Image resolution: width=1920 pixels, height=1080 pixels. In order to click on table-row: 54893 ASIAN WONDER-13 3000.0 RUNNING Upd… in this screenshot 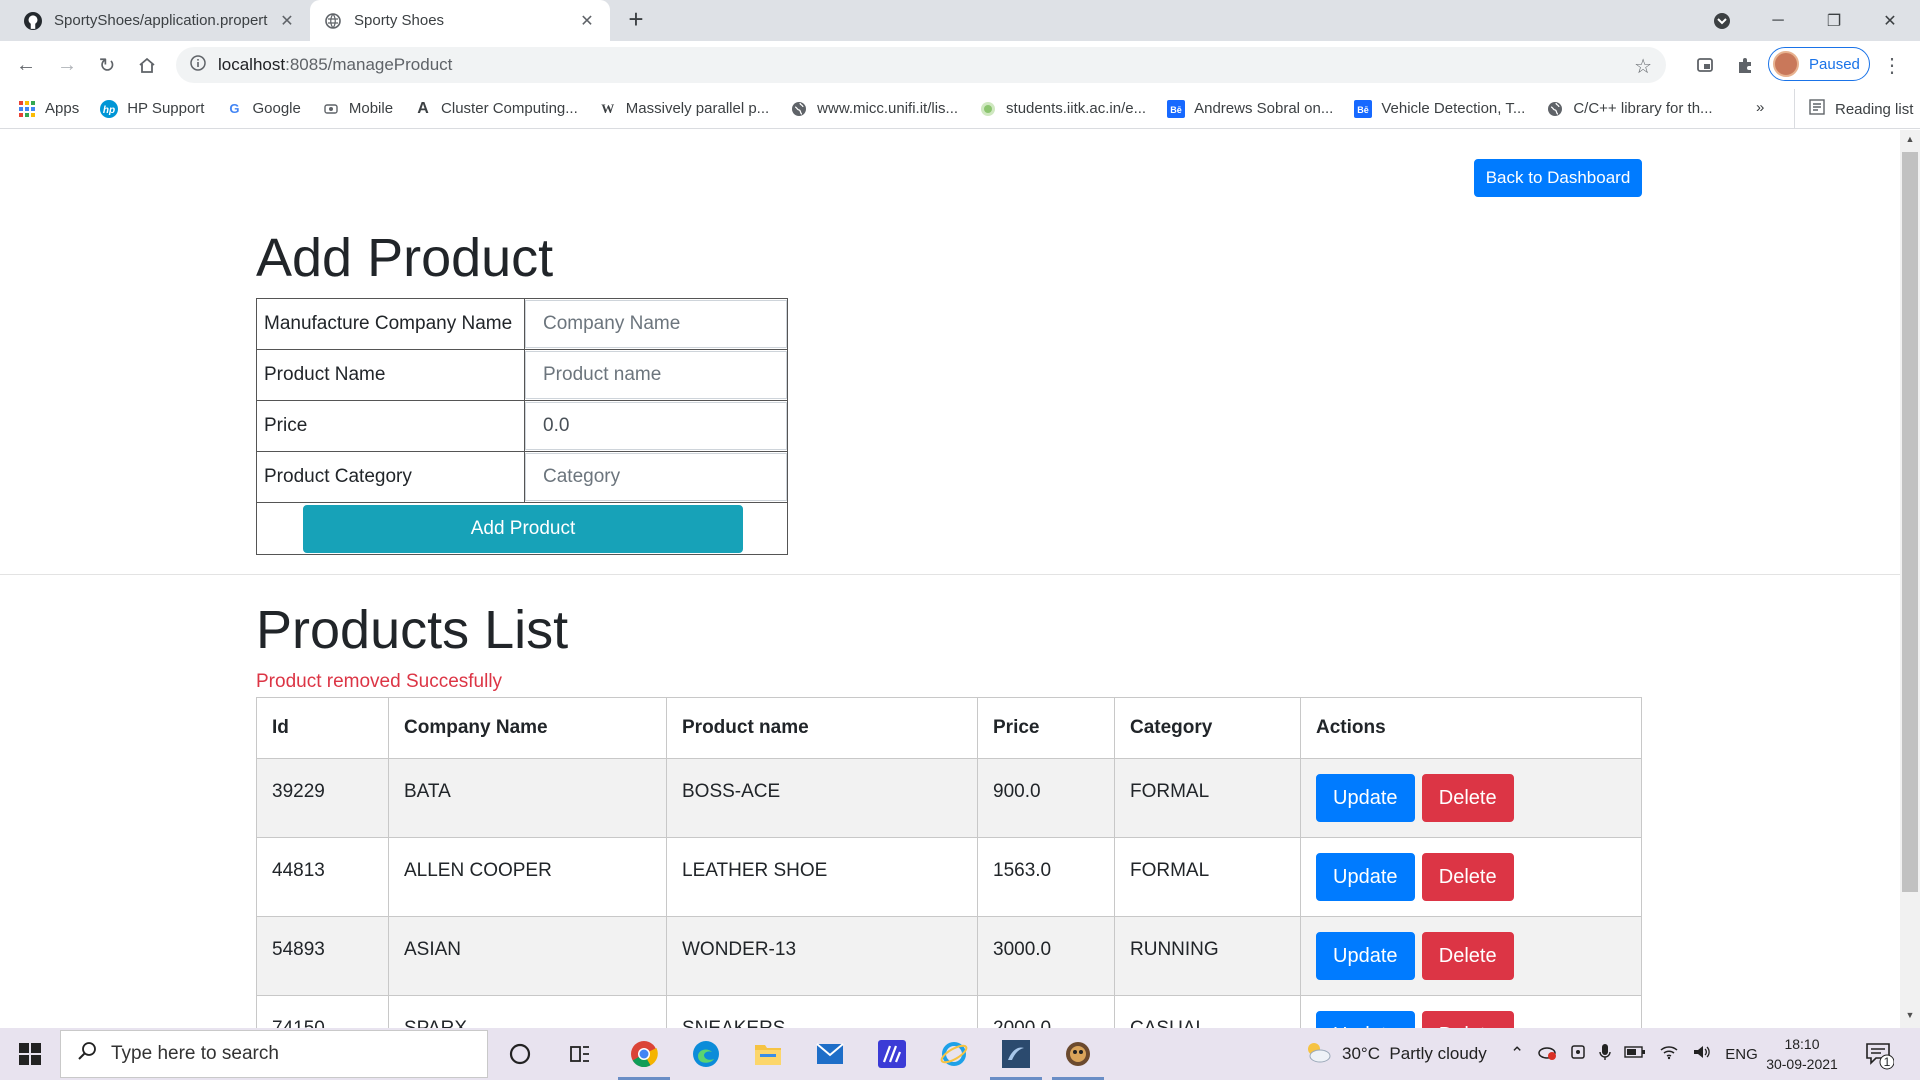, I will do `click(949, 956)`.